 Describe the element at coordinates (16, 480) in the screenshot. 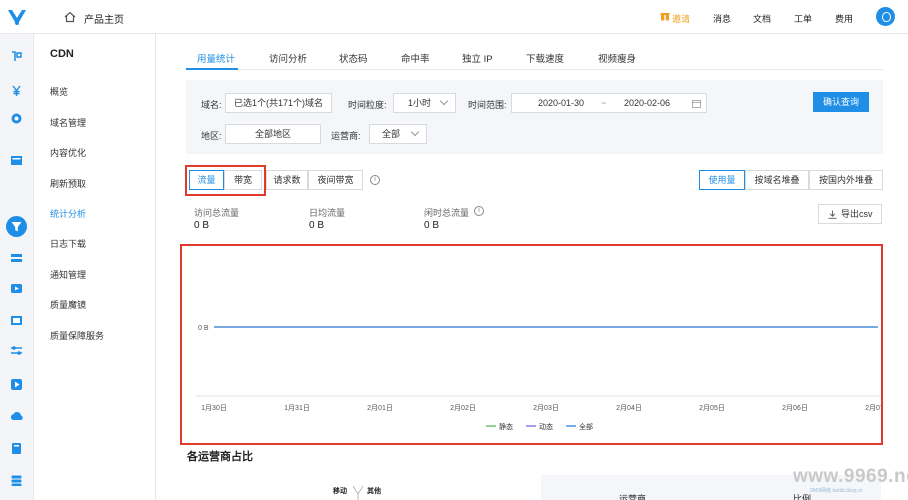

I see `stack-icon` at that location.